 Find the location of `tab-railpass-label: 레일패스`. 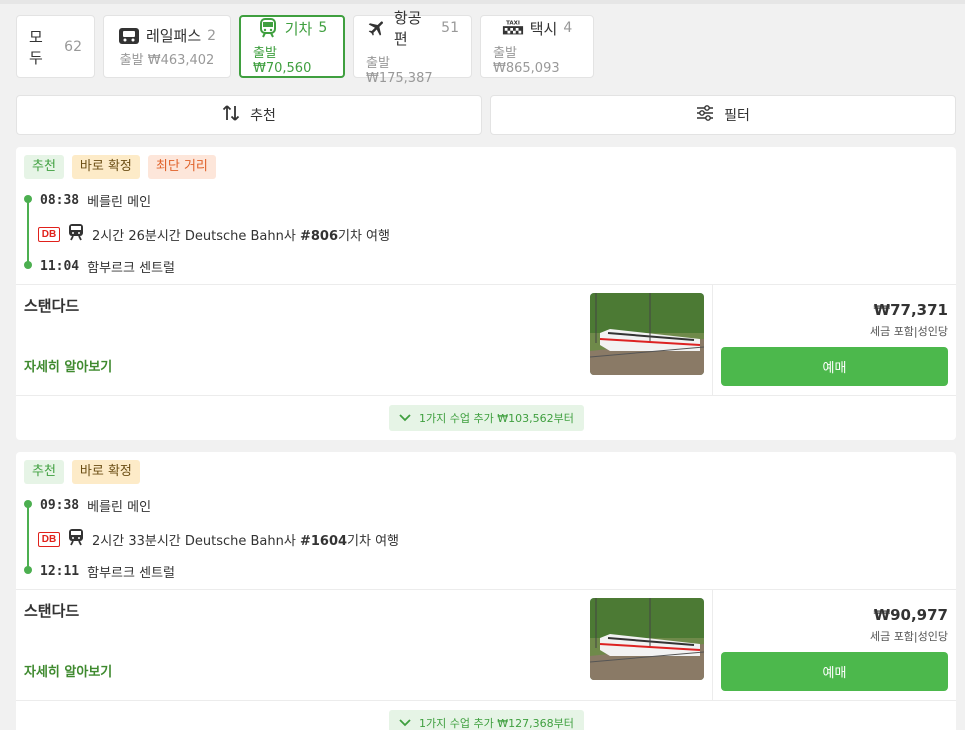

tab-railpass-label: 레일패스 is located at coordinates (173, 36).